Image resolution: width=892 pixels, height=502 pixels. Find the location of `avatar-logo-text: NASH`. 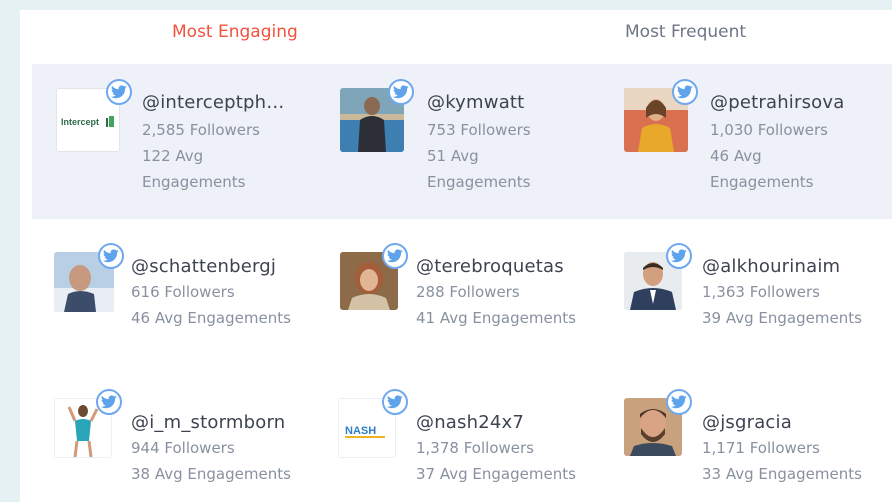

avatar-logo-text: NASH is located at coordinates (360, 431).